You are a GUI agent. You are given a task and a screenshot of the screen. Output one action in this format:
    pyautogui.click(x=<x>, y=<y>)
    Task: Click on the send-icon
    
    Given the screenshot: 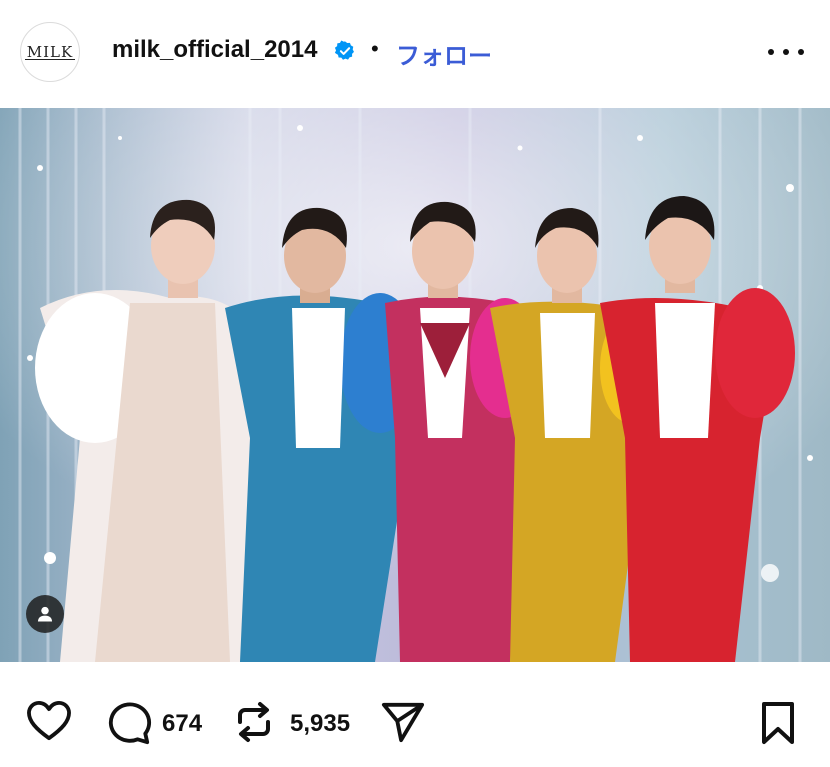 What is the action you would take?
    pyautogui.click(x=403, y=722)
    